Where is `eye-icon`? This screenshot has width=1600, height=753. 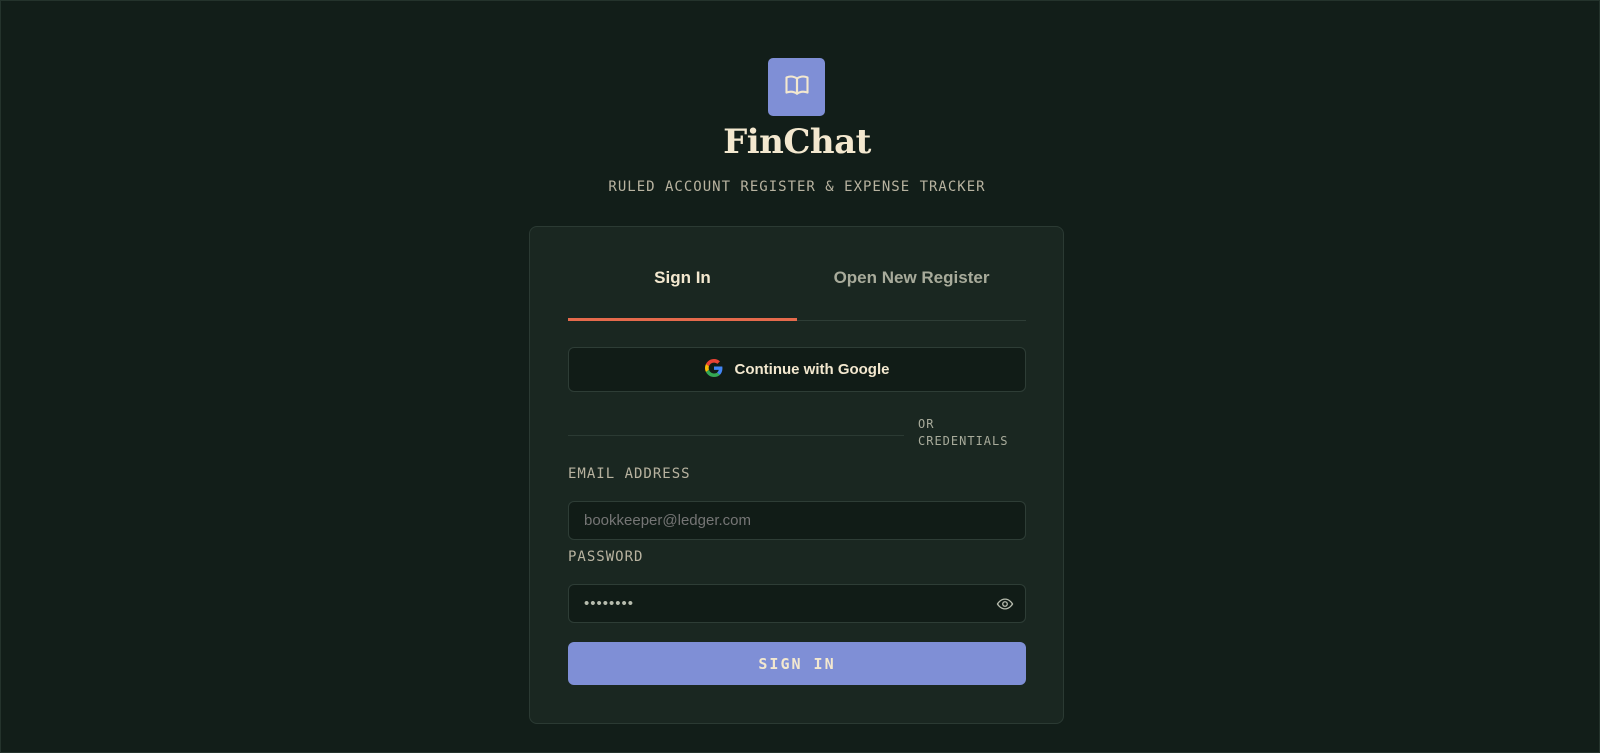 eye-icon is located at coordinates (1005, 604).